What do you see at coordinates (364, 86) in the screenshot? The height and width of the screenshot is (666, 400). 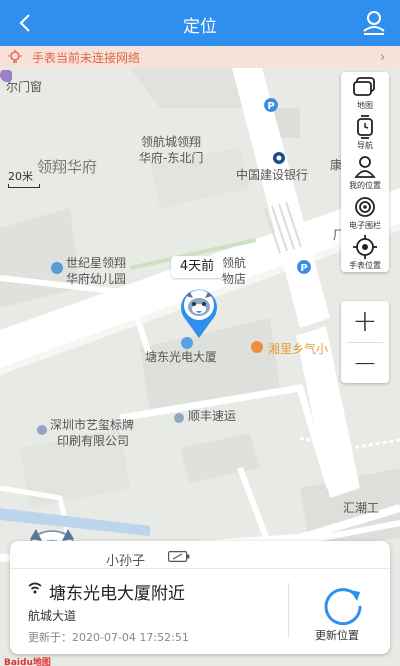 I see `map-layers-icon` at bounding box center [364, 86].